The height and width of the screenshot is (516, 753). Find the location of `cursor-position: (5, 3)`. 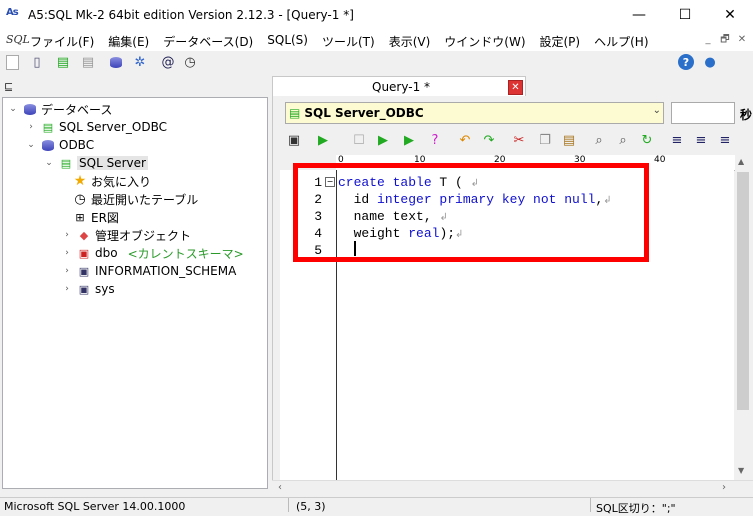

cursor-position: (5, 3) is located at coordinates (311, 506).